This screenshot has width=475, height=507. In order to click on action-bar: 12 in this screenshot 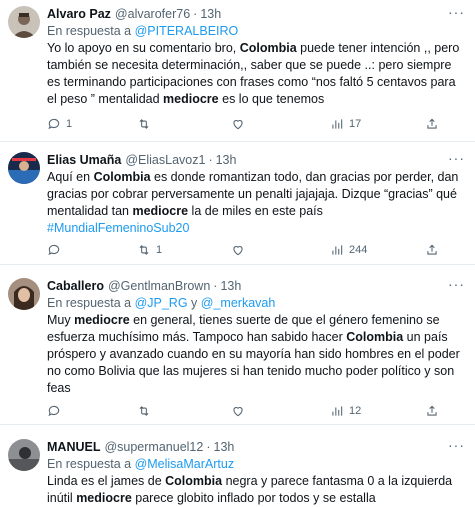, I will do `click(237, 411)`.